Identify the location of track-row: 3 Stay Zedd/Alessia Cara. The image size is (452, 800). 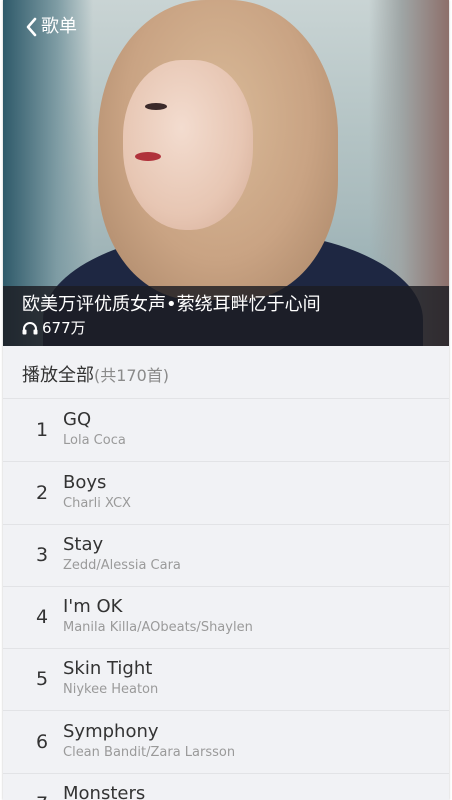
(226, 555).